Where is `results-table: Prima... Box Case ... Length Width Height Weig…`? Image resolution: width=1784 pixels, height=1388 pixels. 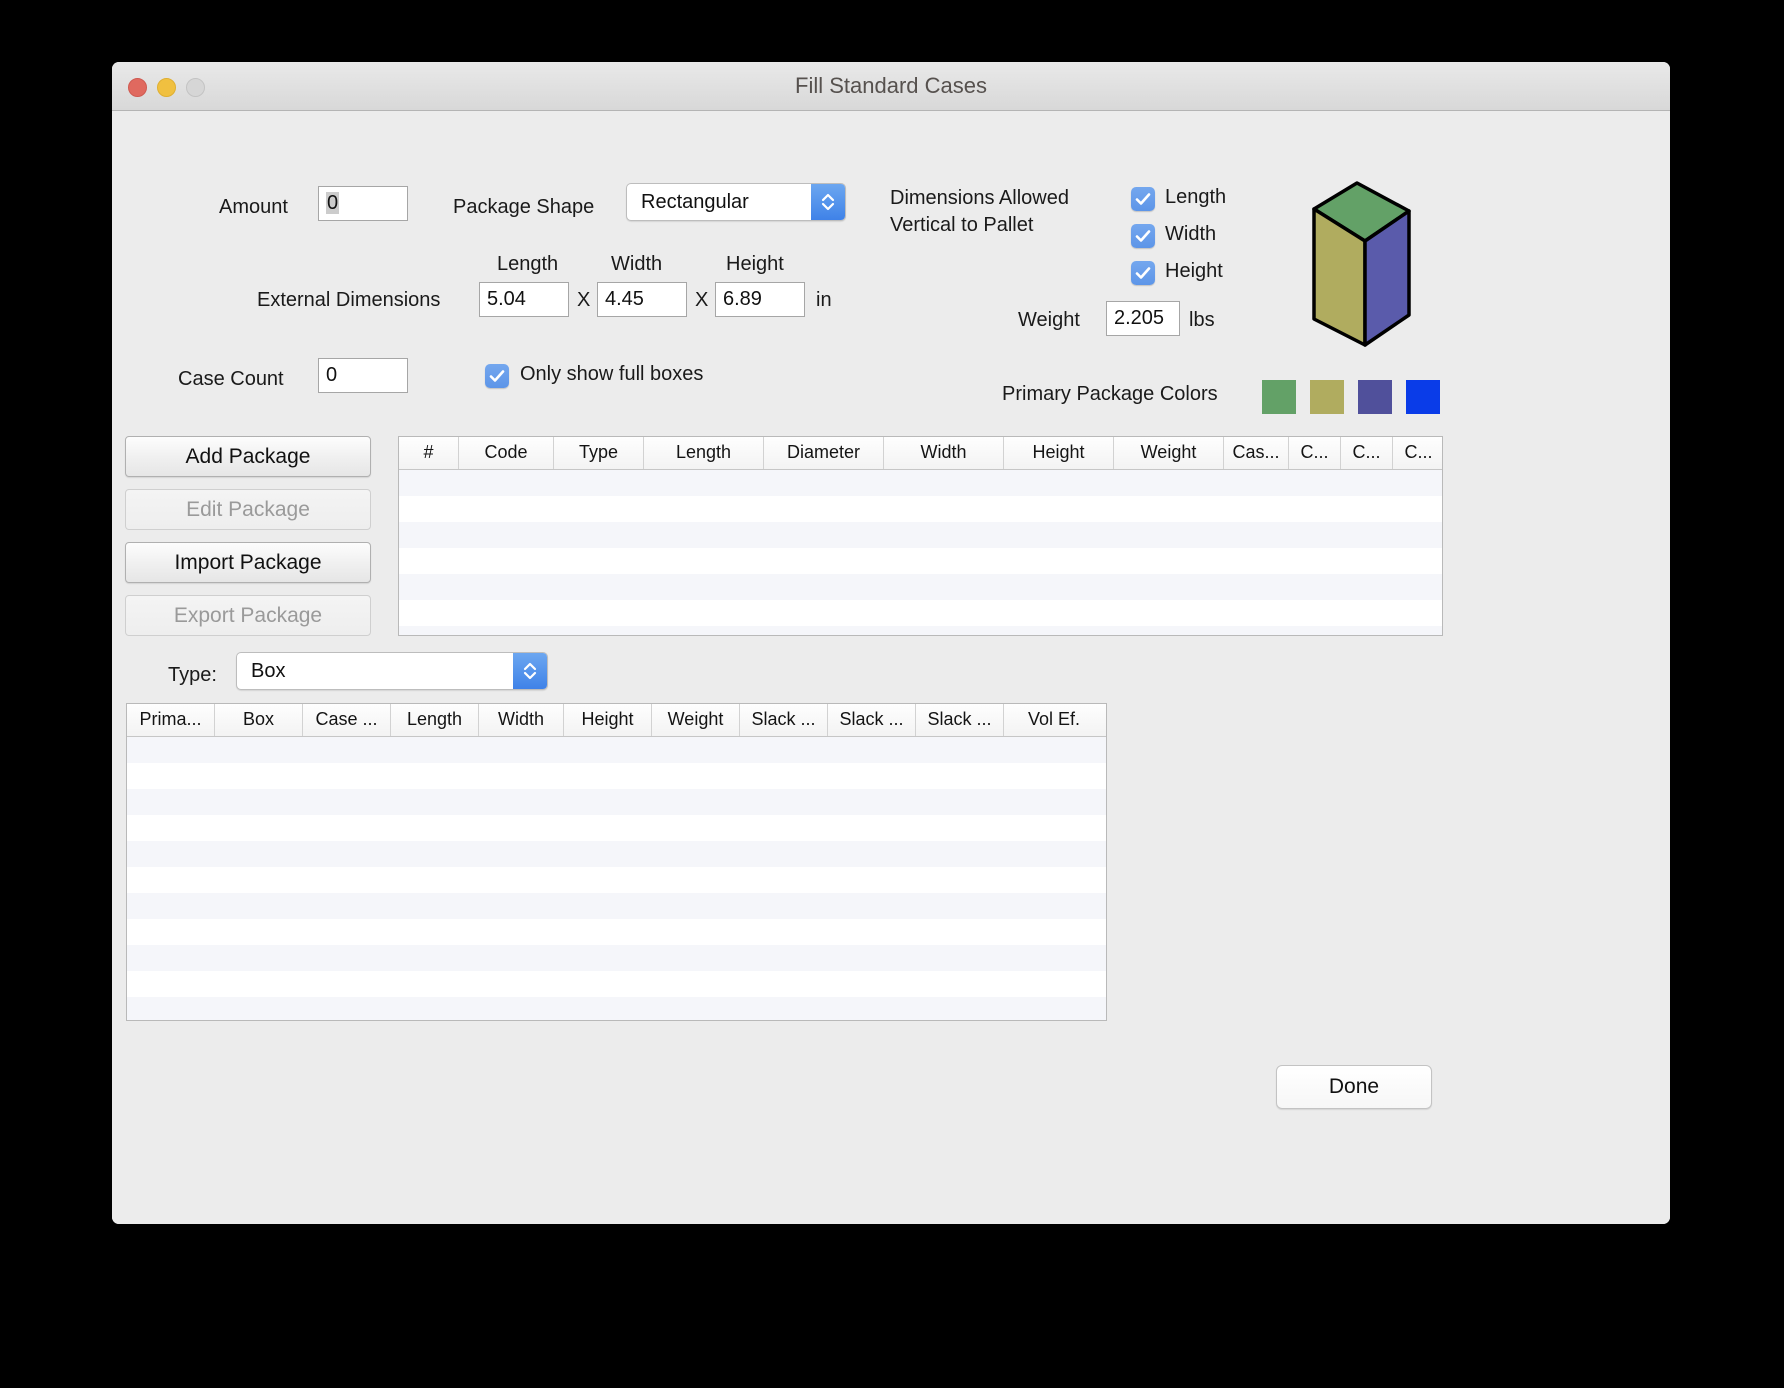 results-table: Prima... Box Case ... Length Width Height Weig… is located at coordinates (616, 862).